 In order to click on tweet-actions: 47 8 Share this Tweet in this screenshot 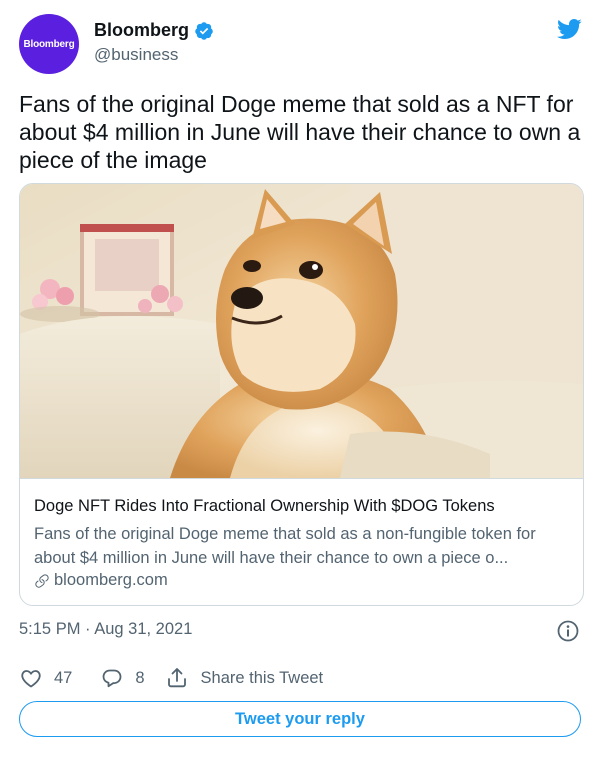, I will do `click(171, 678)`.